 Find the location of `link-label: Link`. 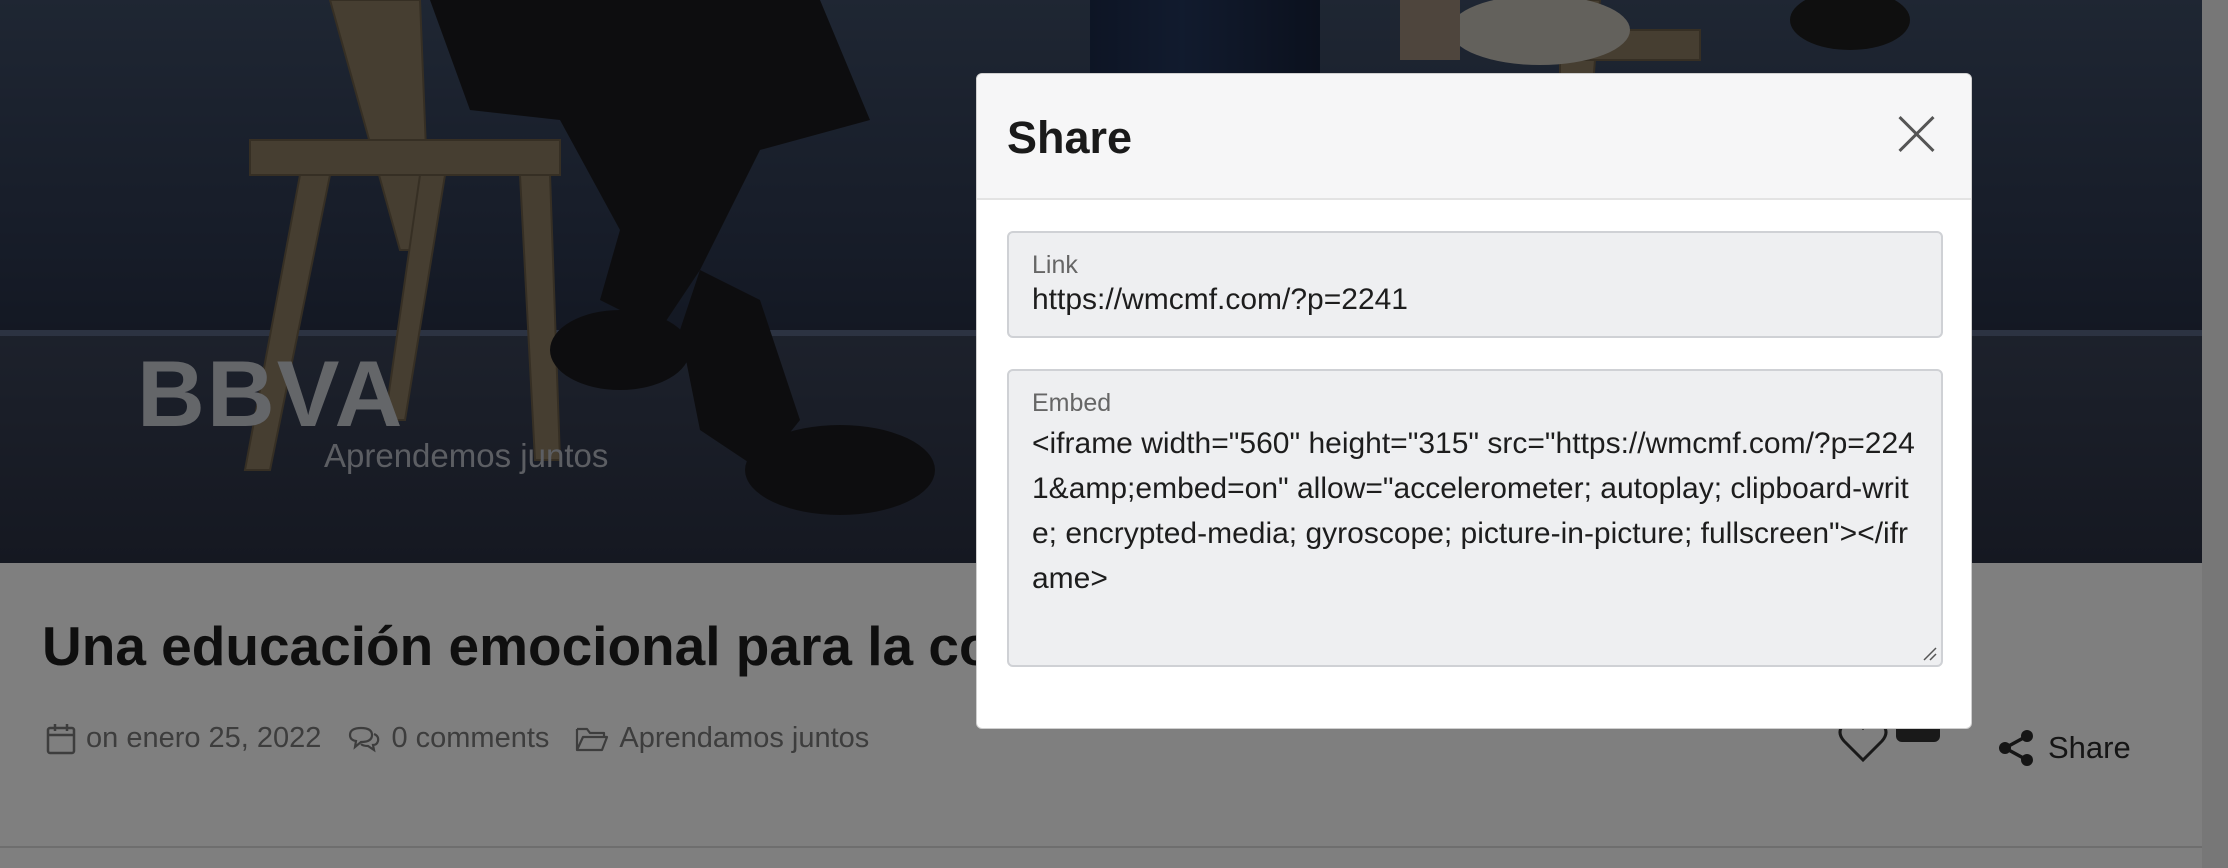

link-label: Link is located at coordinates (1055, 265).